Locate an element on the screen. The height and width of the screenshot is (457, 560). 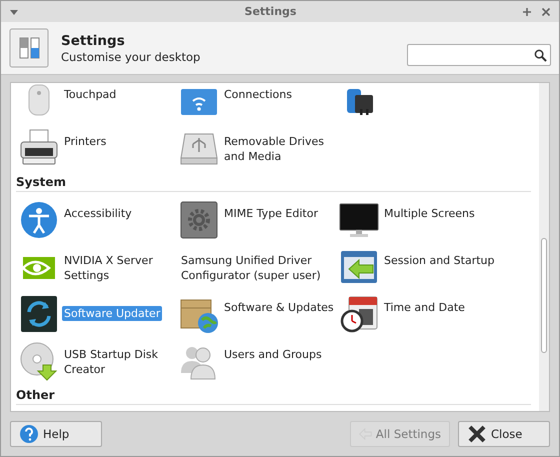
settings-item: USB Startup Disk Creator is located at coordinates (119, 362).